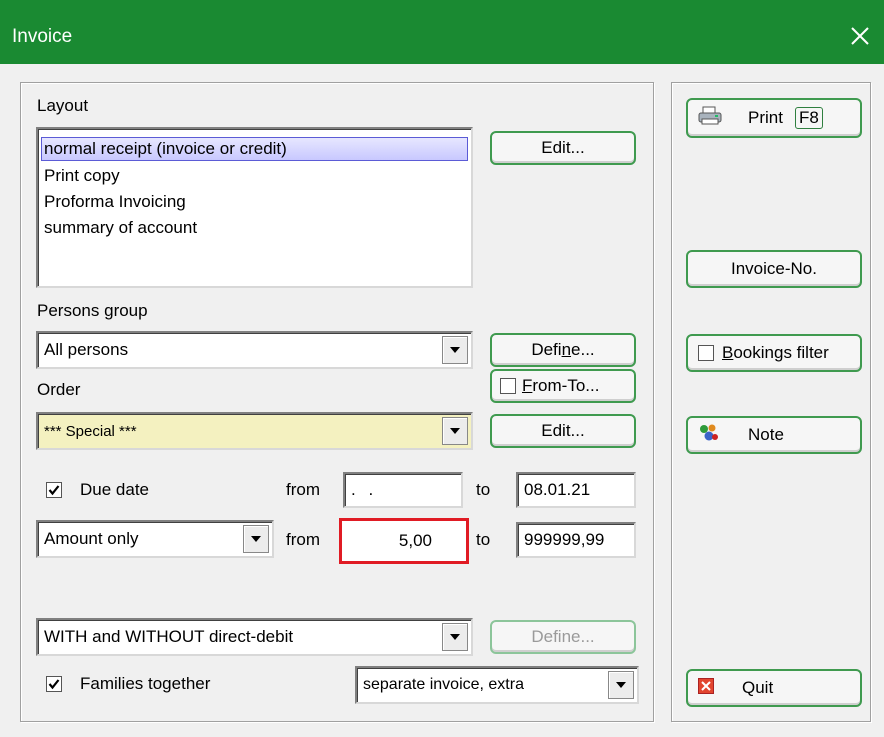  I want to click on invoice-no-label: Invoice-No., so click(774, 268).